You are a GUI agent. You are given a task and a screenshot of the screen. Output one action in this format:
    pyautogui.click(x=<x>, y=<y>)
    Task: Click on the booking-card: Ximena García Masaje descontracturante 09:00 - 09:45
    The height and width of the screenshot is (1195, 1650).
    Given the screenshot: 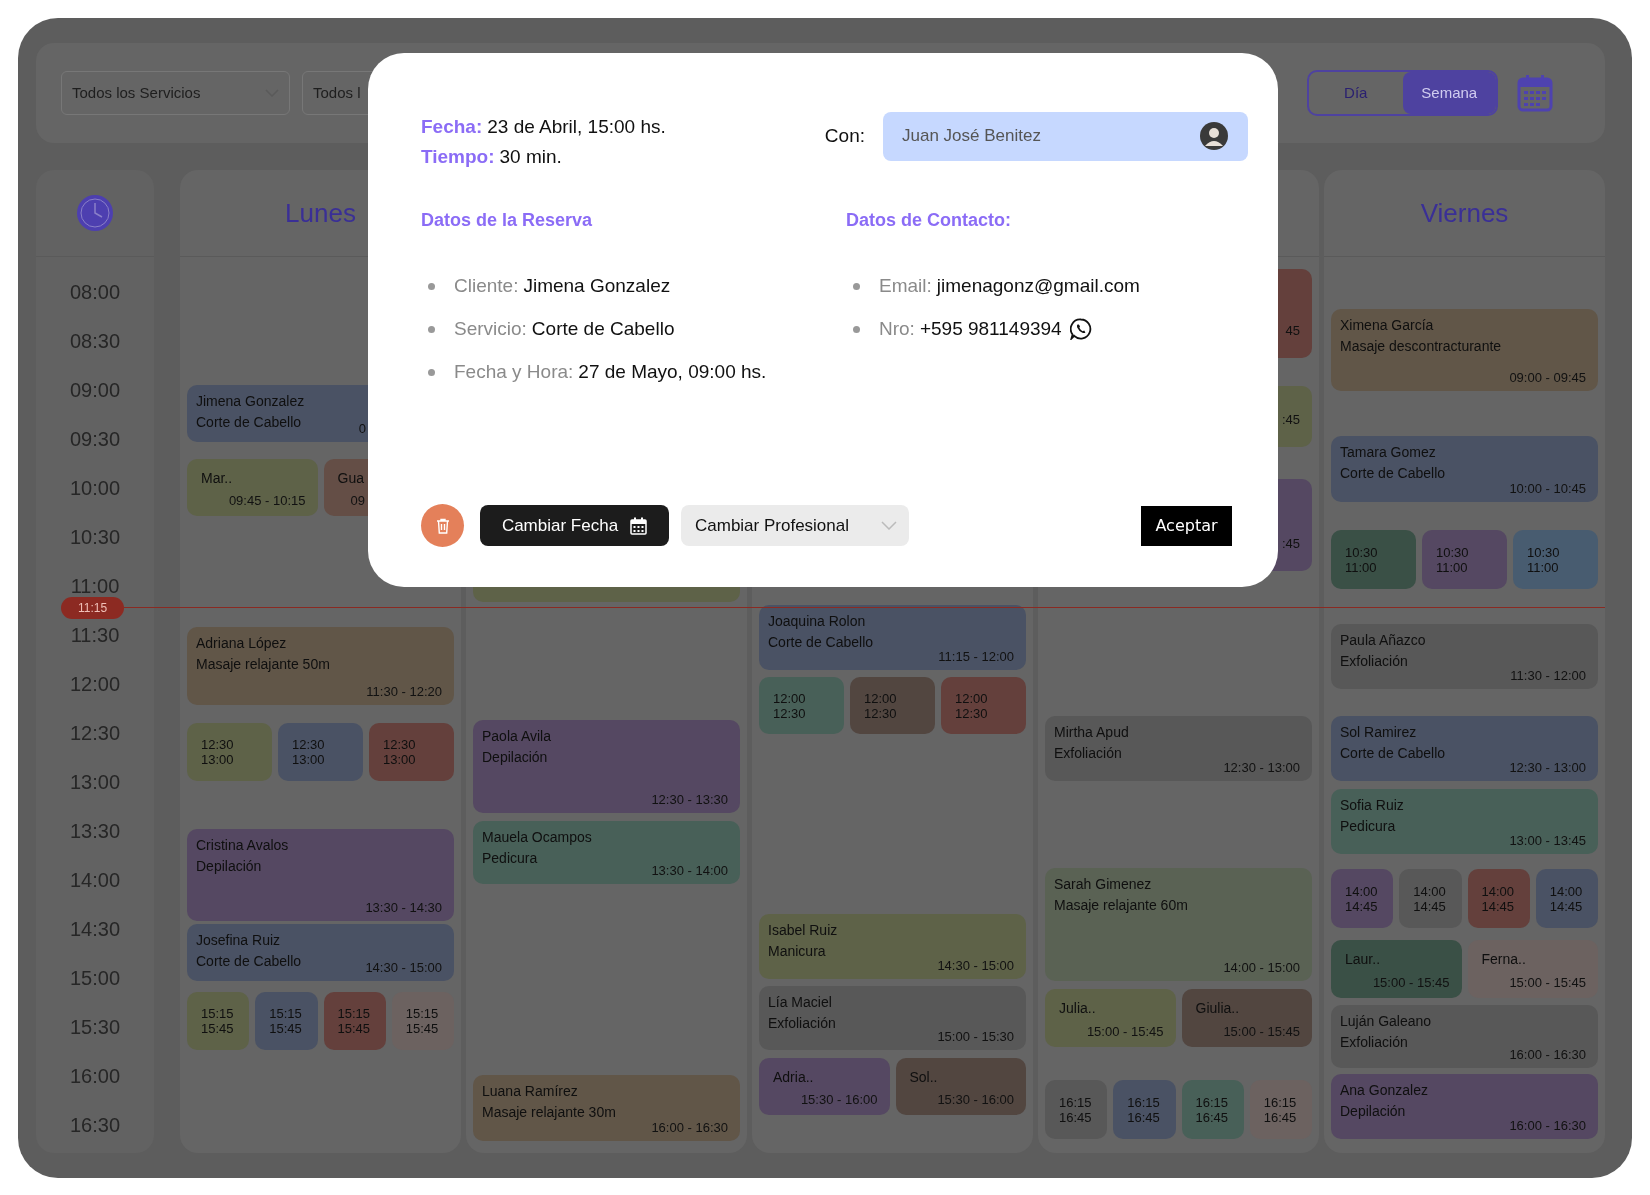 What is the action you would take?
    pyautogui.click(x=1464, y=350)
    